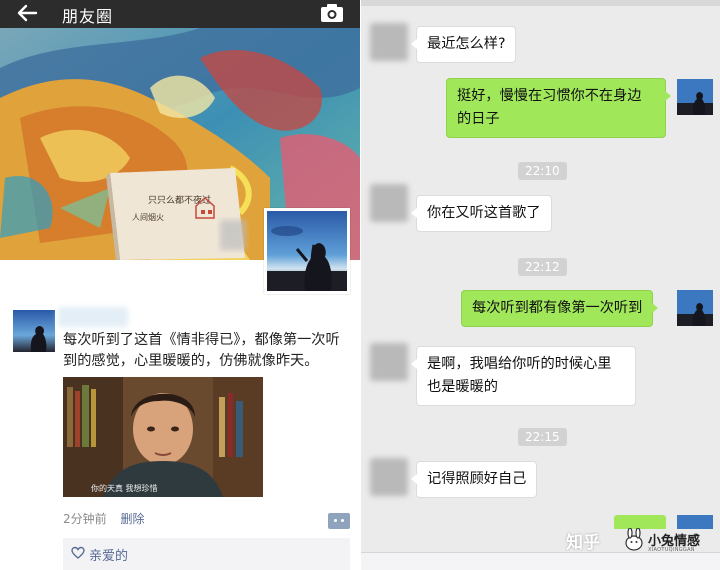 This screenshot has height=570, width=720. Describe the element at coordinates (640, 522) in the screenshot. I see `message-outgoing-partial` at that location.